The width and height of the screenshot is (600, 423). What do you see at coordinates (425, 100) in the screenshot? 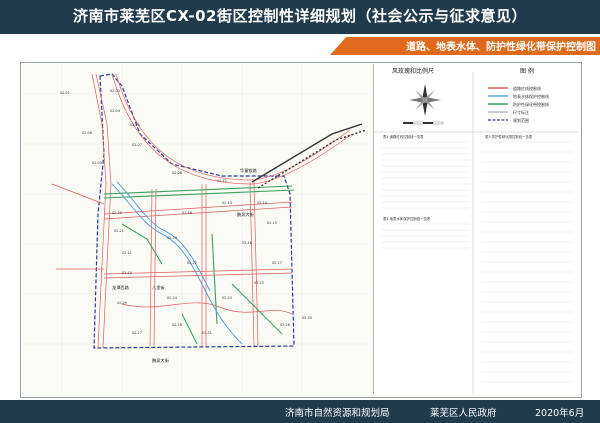
I see `wind-rose-icon` at bounding box center [425, 100].